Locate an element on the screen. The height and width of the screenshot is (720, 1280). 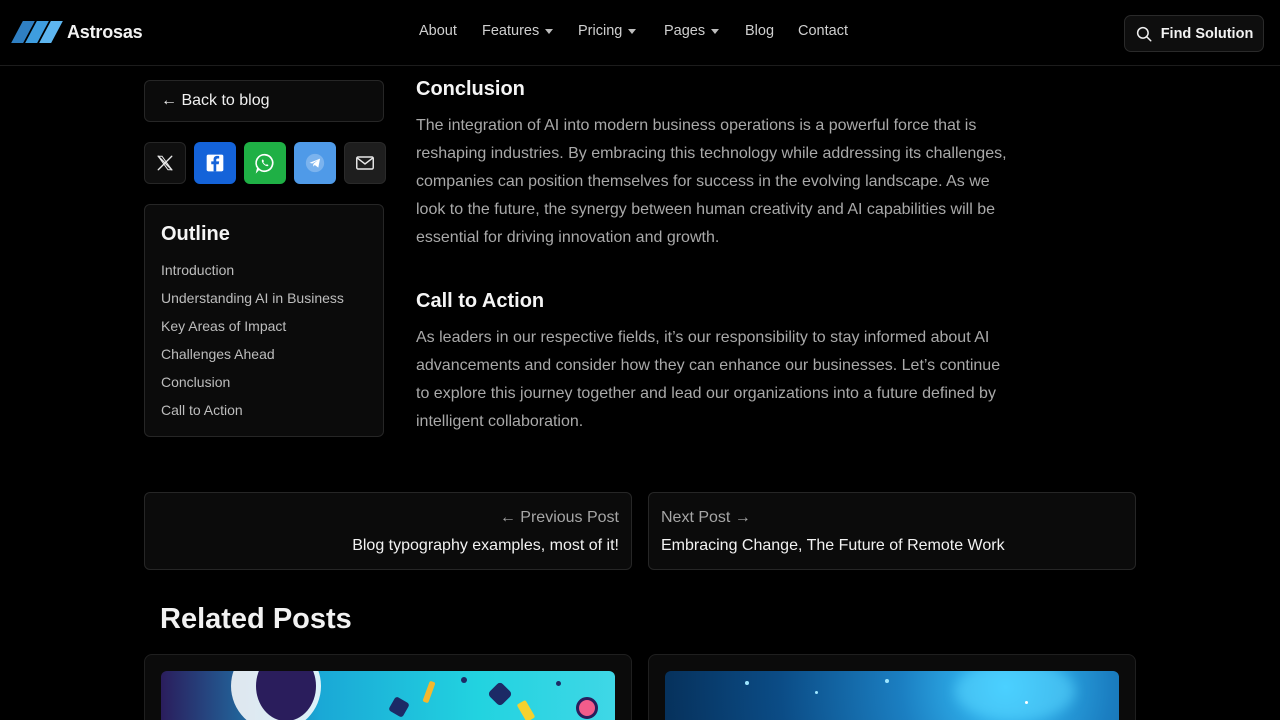
outline-link-call-to-action: Call to Action is located at coordinates (264, 414).